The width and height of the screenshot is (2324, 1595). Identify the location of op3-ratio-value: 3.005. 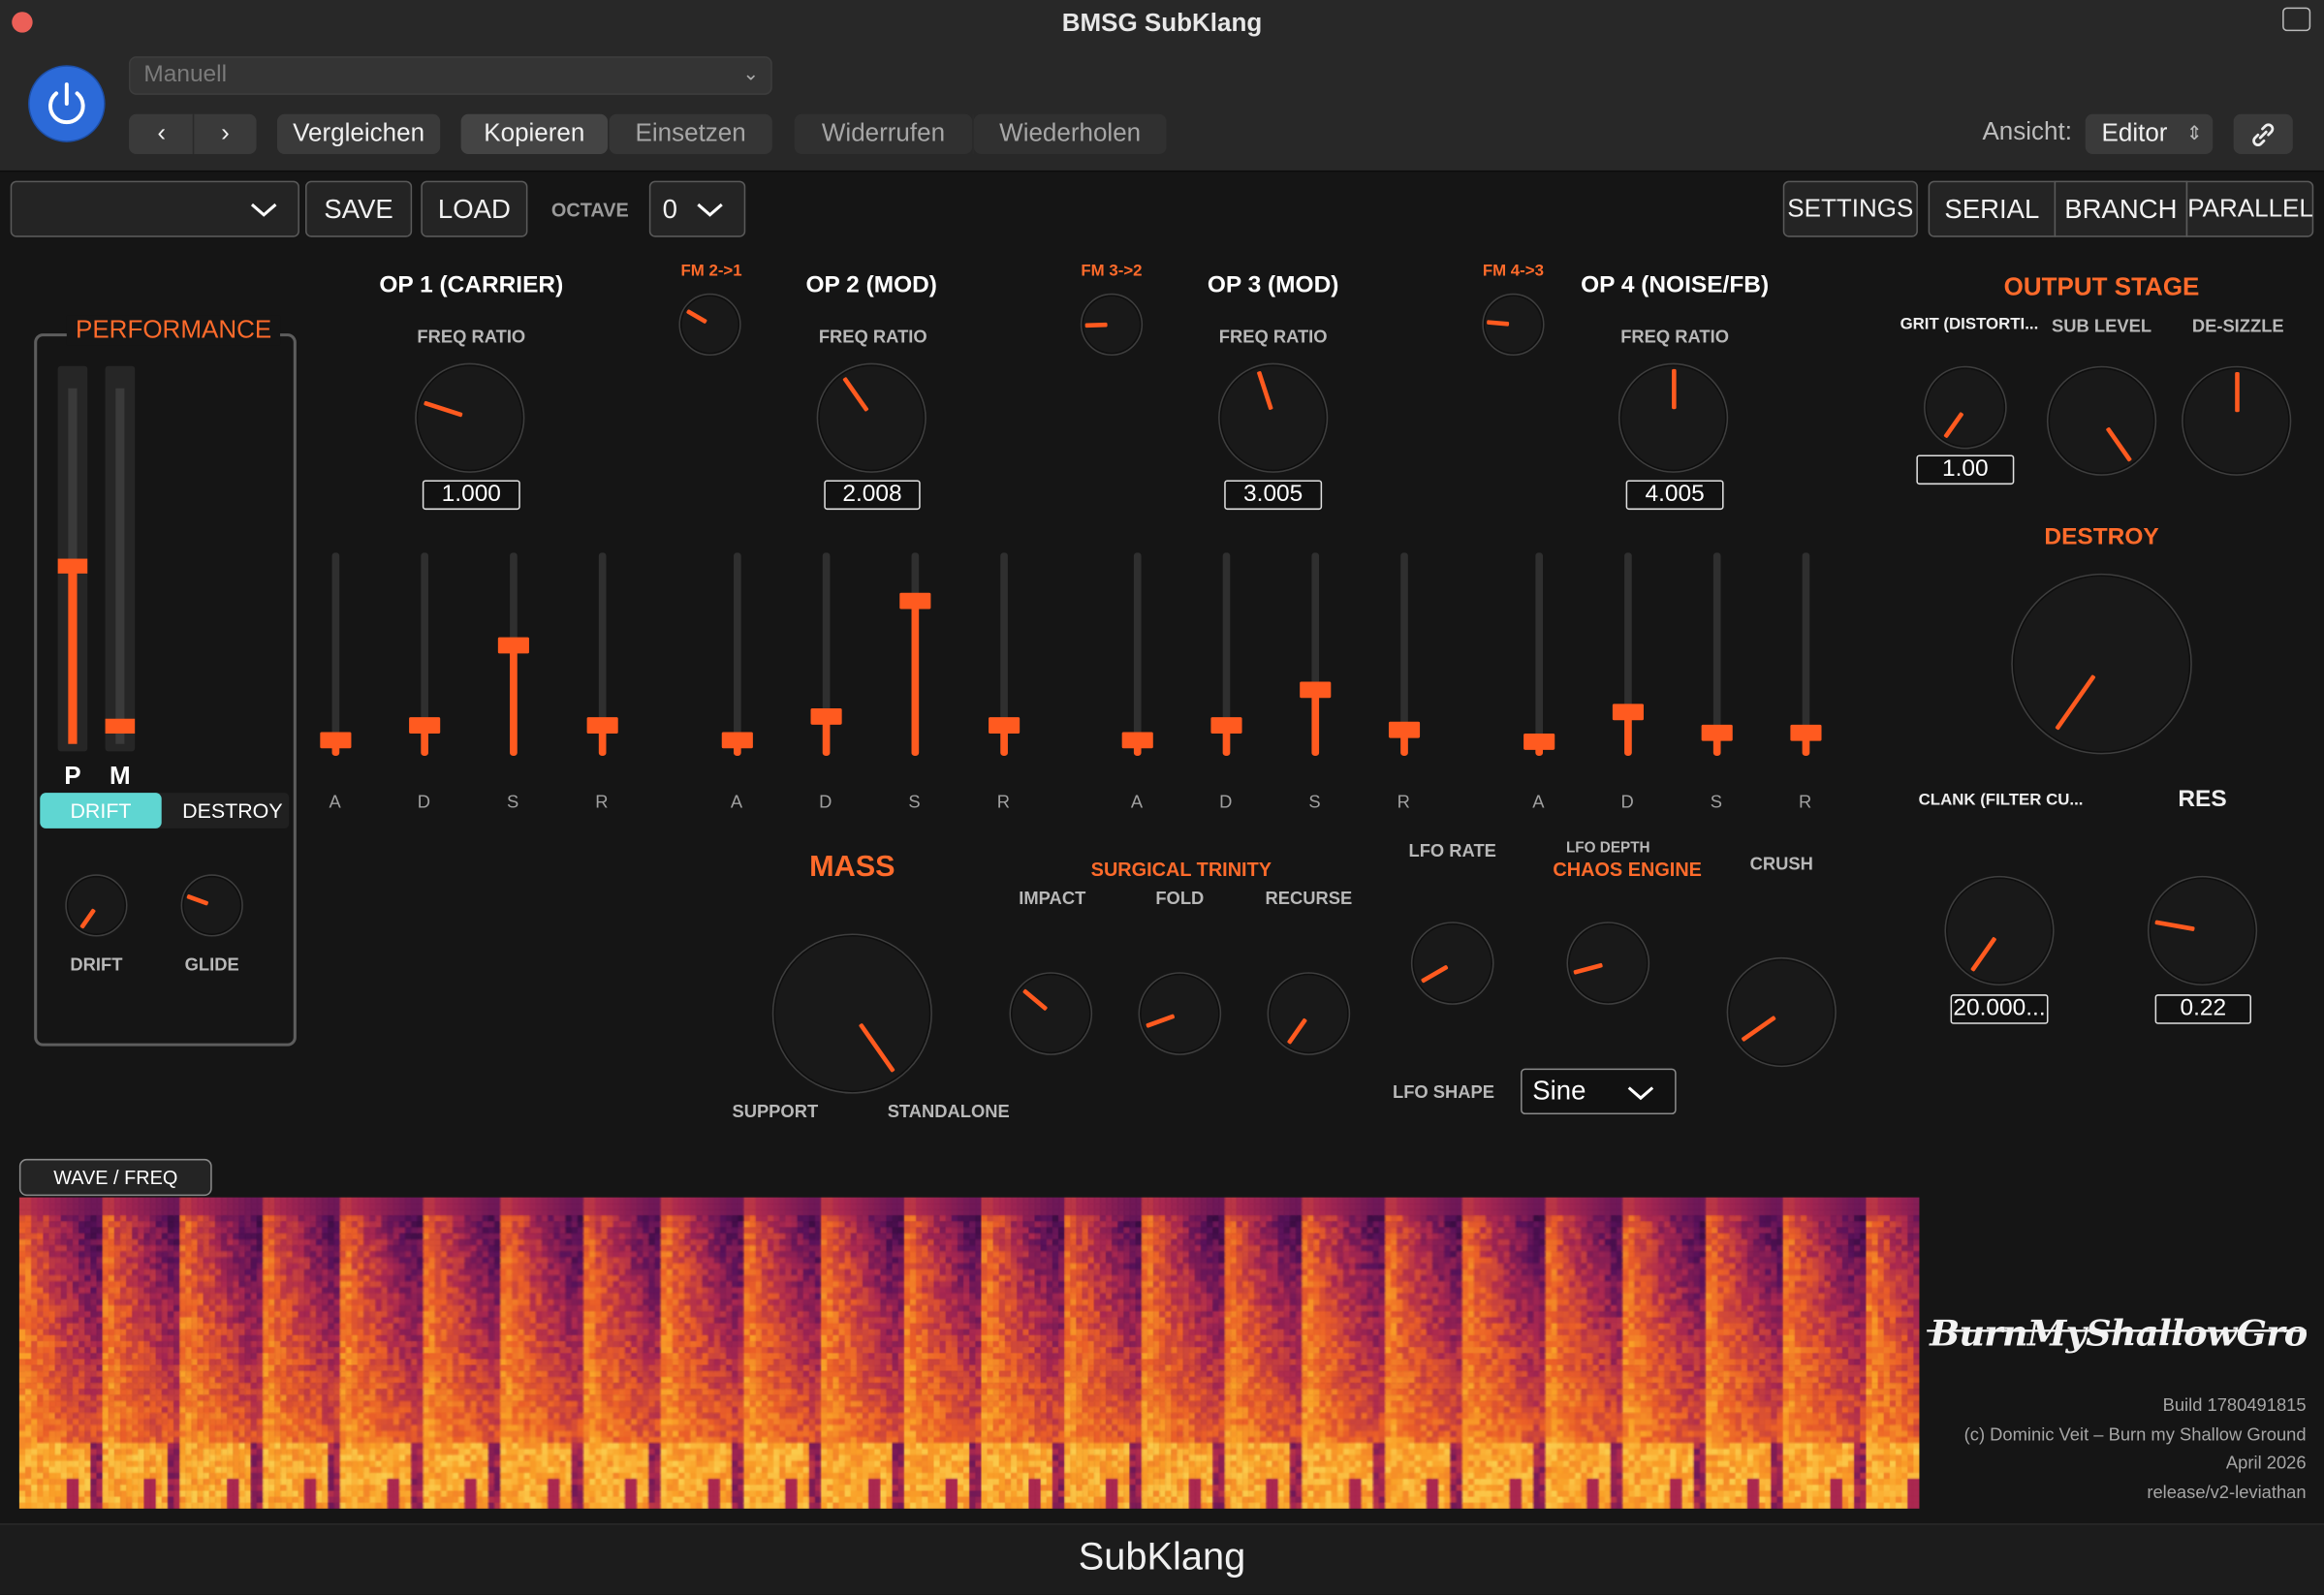
(1273, 495).